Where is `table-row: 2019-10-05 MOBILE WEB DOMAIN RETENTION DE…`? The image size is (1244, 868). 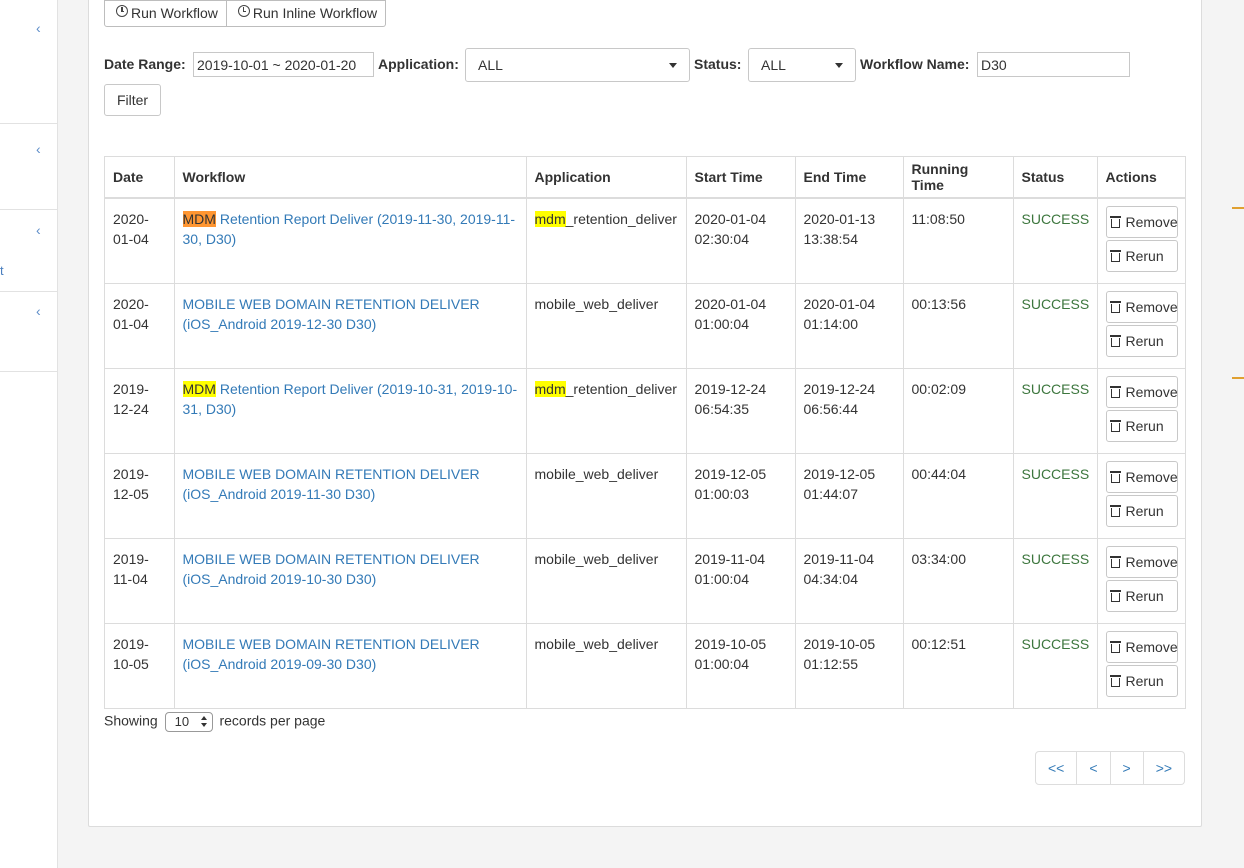 table-row: 2019-10-05 MOBILE WEB DOMAIN RETENTION DE… is located at coordinates (645, 665).